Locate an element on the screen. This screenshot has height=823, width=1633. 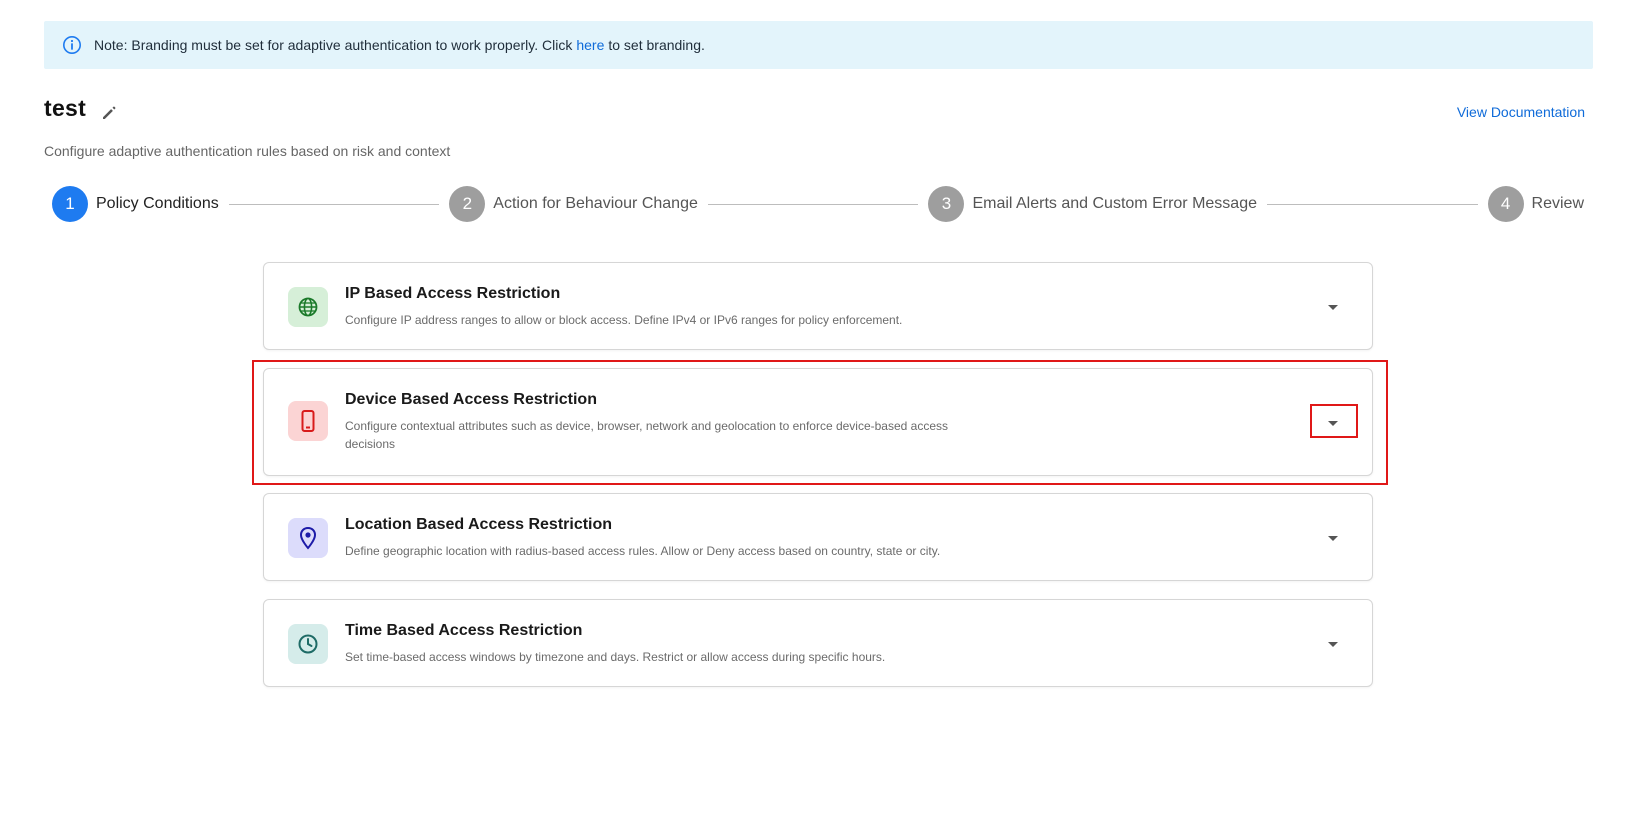
globe-icon is located at coordinates (308, 307).